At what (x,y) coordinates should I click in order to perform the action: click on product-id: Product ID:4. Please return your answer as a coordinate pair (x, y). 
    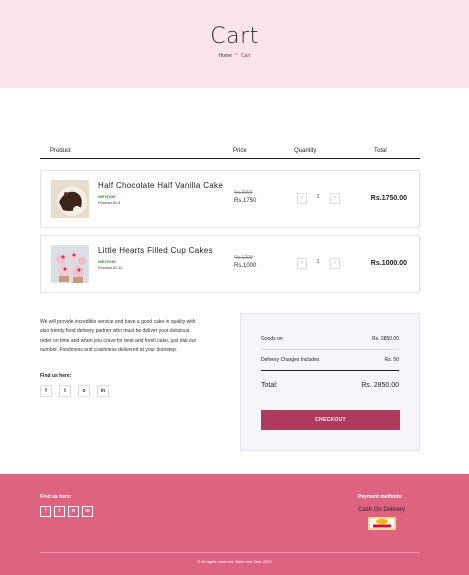
    Looking at the image, I should click on (109, 202).